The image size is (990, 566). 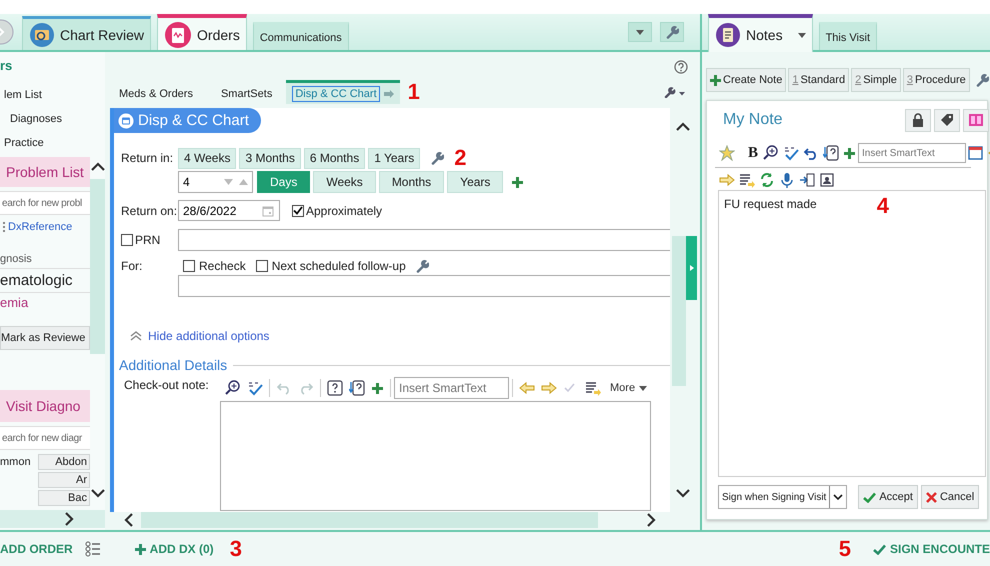 What do you see at coordinates (147, 158) in the screenshot?
I see `field-label: Return in:` at bounding box center [147, 158].